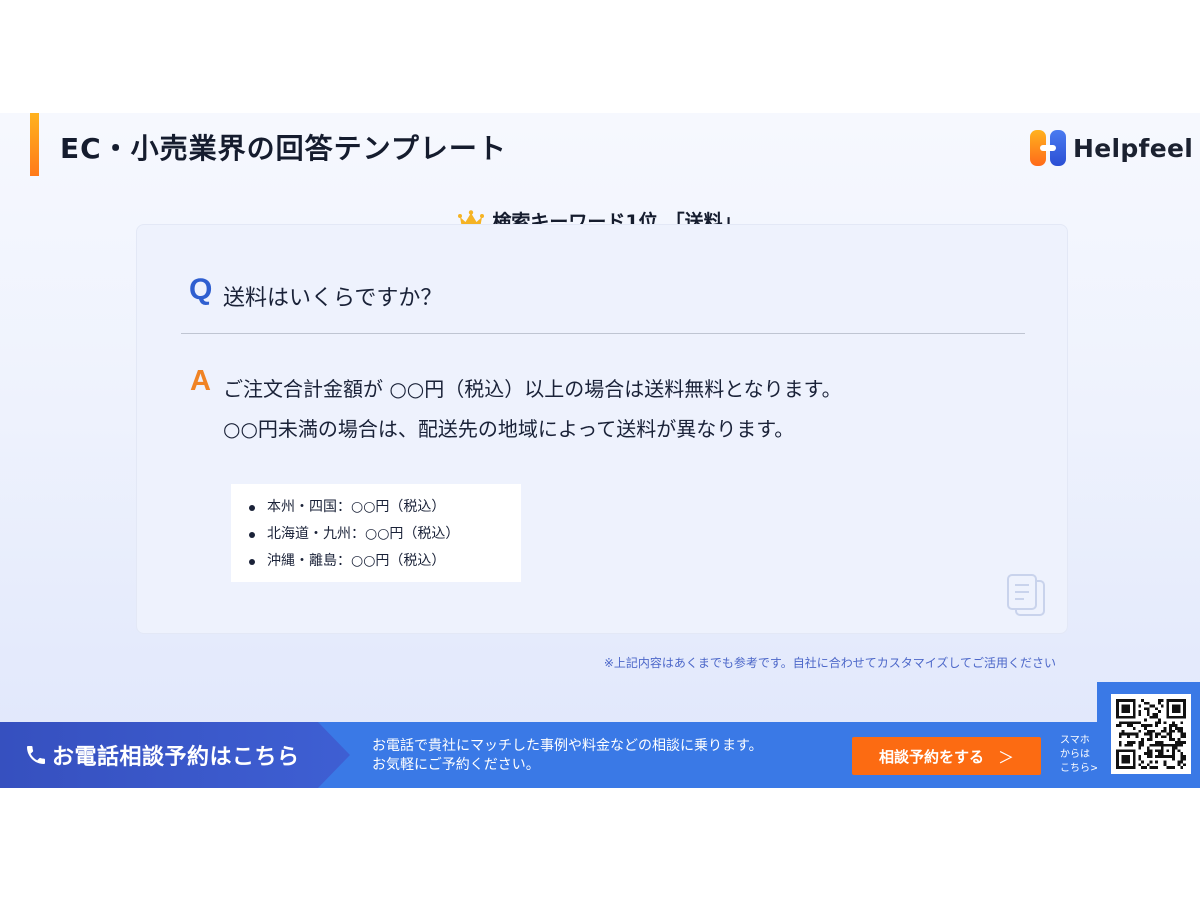 Image resolution: width=1200 pixels, height=900 pixels. I want to click on question-mark: Q, so click(201, 289).